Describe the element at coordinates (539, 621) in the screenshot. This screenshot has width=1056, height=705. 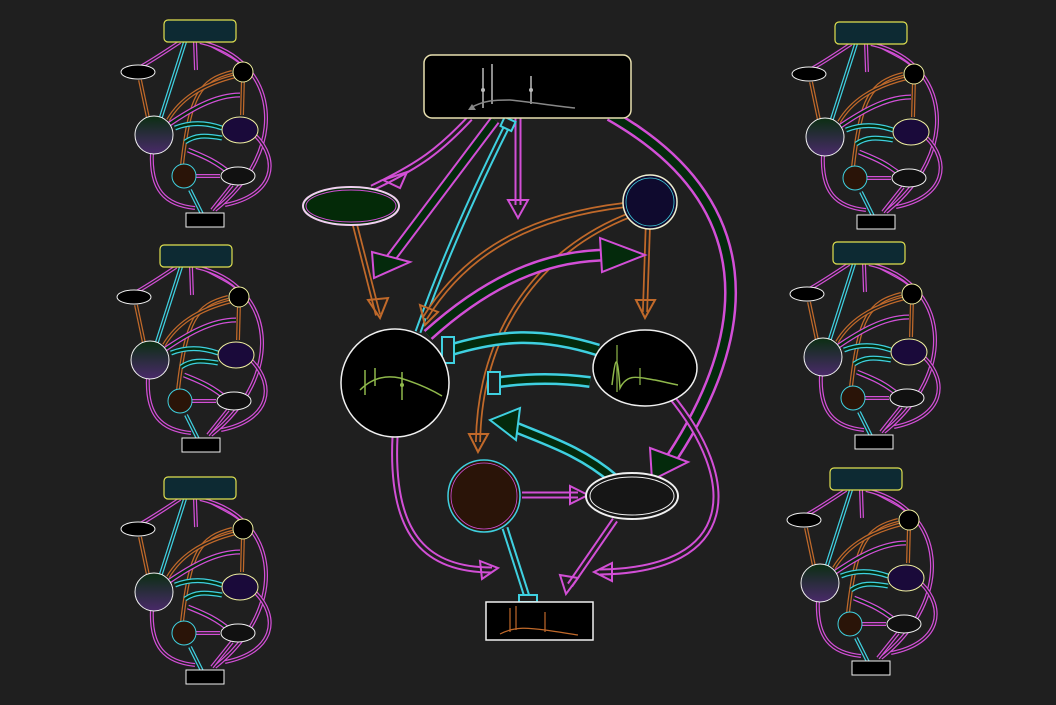
I see `bottom-plot-box` at that location.